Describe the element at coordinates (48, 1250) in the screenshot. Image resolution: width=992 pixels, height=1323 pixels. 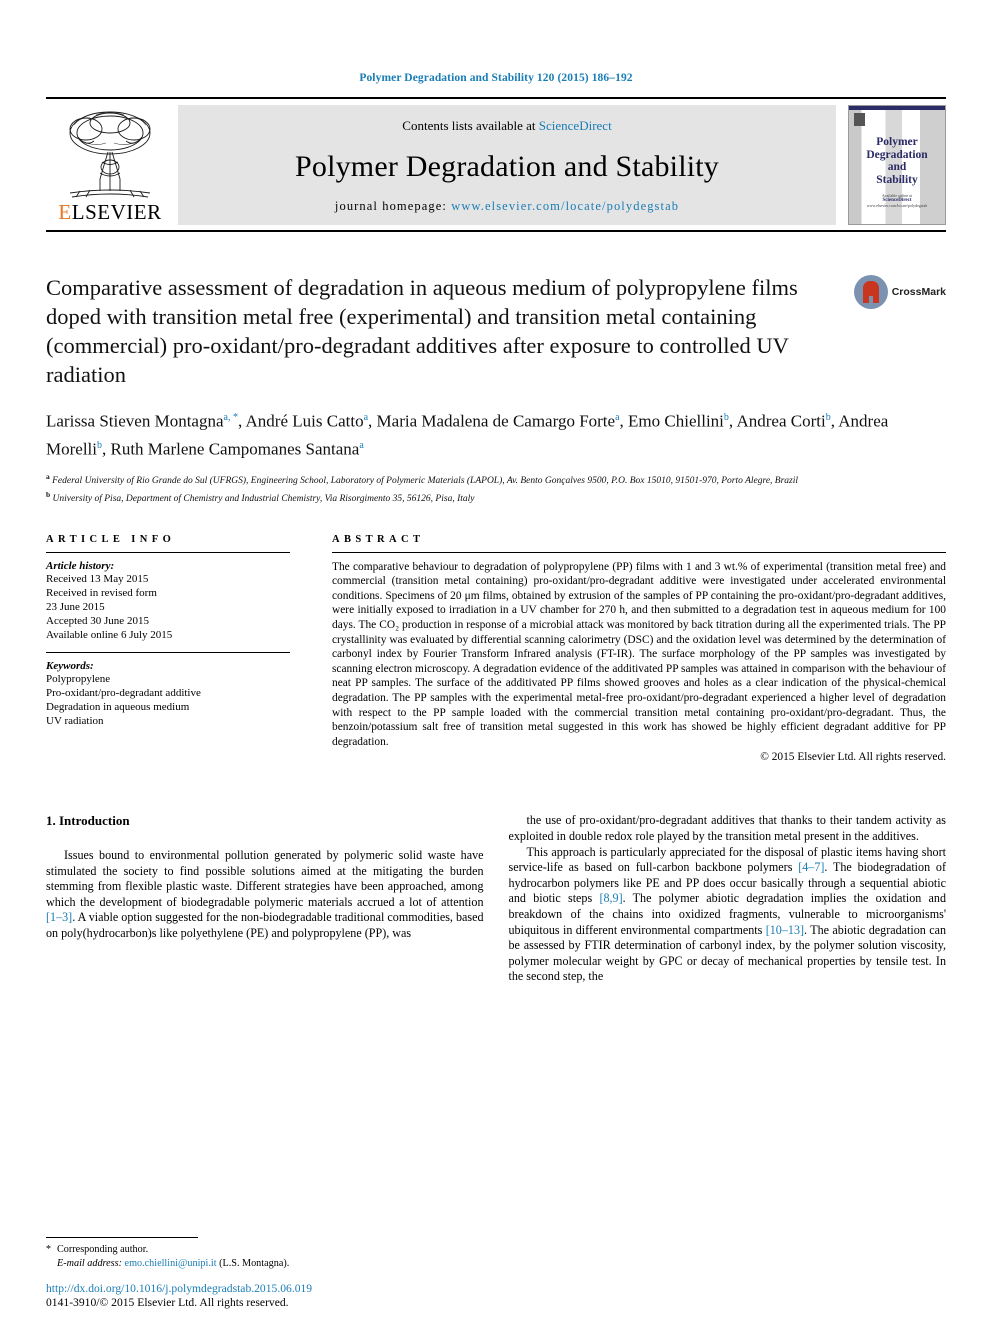
I see `corresponding-author-marker: *` at that location.